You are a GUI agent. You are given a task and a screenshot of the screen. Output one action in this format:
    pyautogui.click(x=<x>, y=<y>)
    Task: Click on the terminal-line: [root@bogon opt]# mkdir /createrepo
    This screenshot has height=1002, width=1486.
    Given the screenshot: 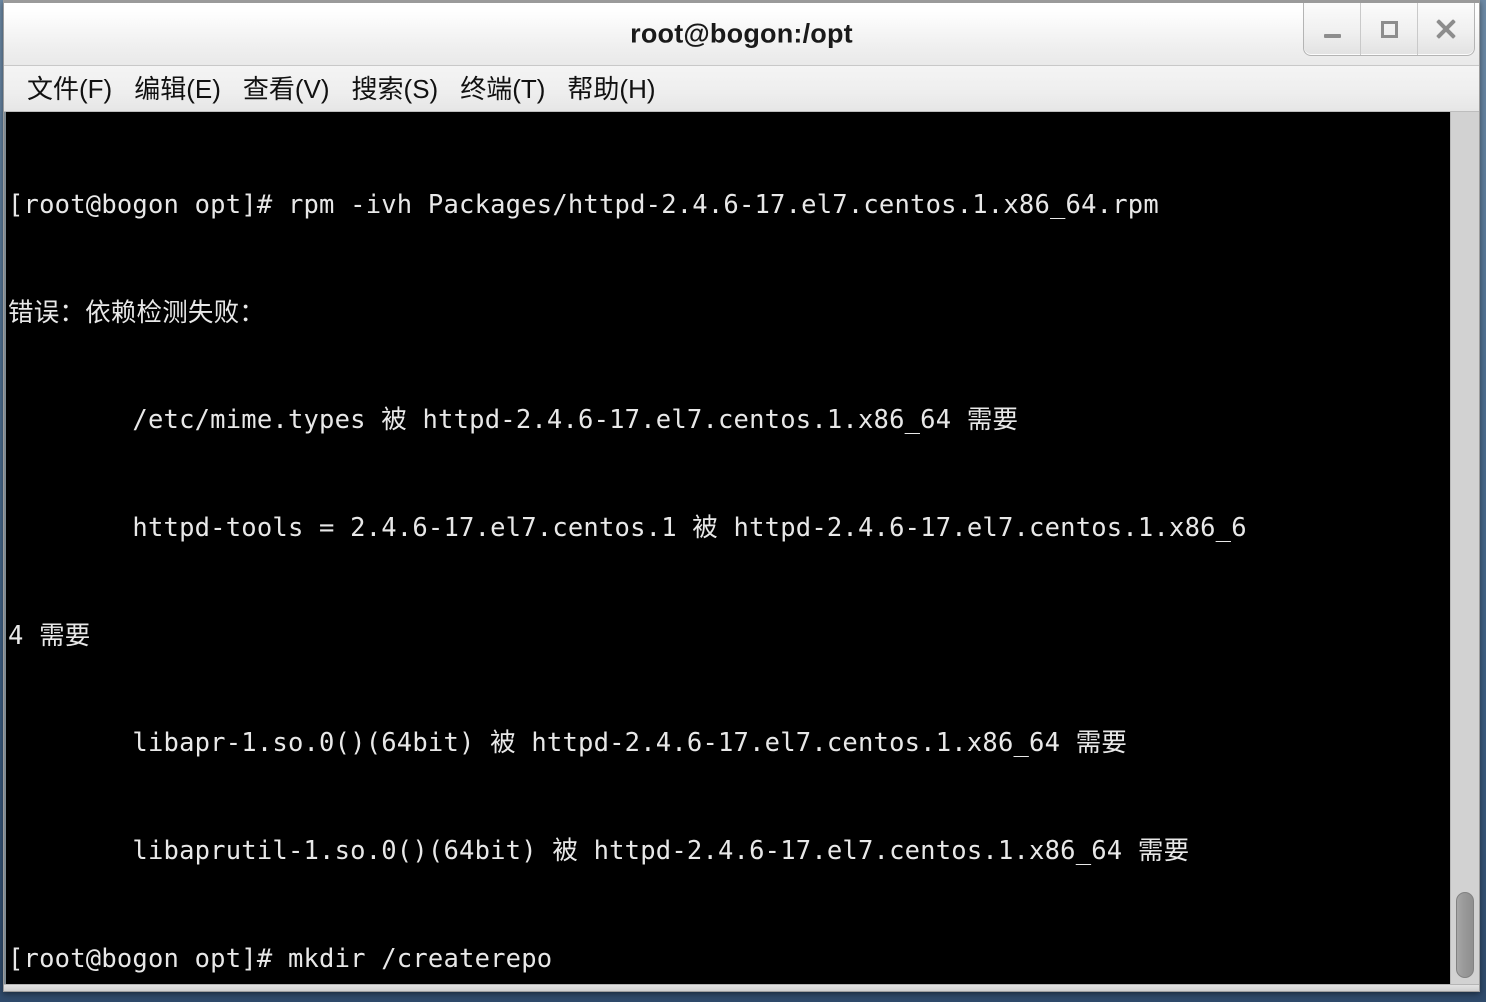 What is the action you would take?
    pyautogui.click(x=280, y=958)
    